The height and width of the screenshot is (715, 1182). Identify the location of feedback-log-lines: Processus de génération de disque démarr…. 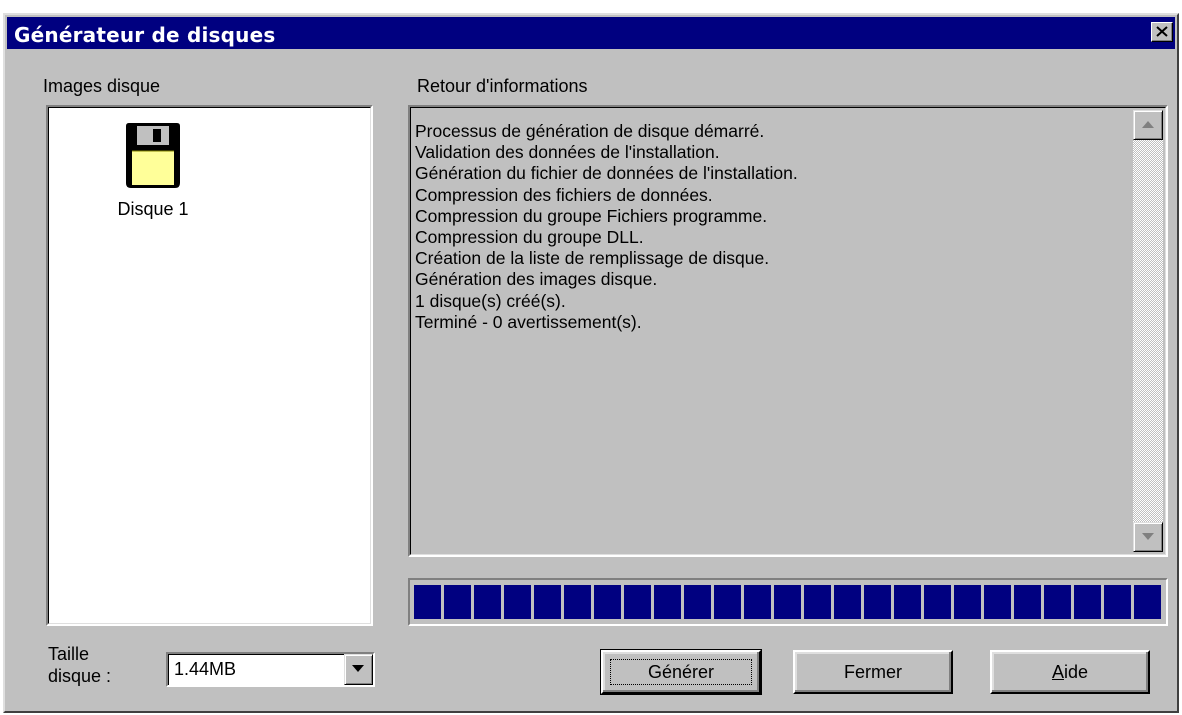
(606, 227).